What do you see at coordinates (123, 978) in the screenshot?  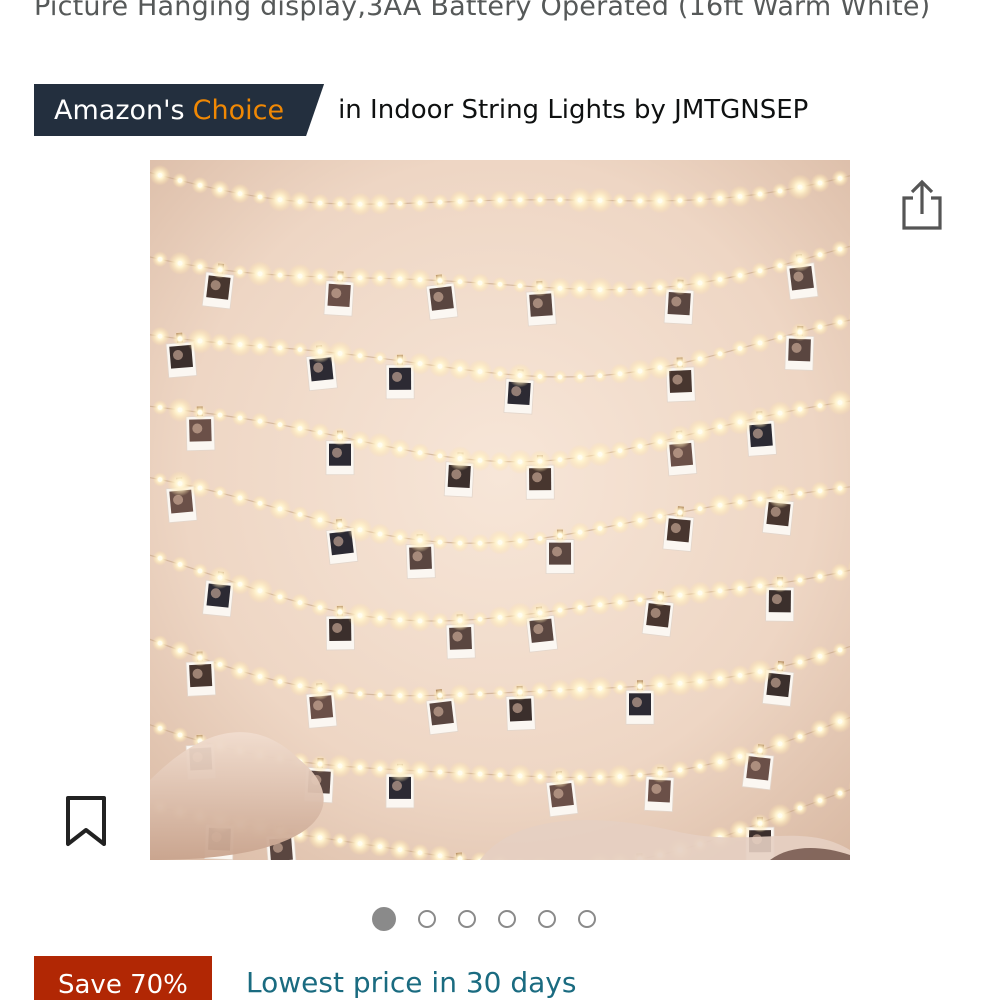 I see `save-percent-badge: Save 70%` at bounding box center [123, 978].